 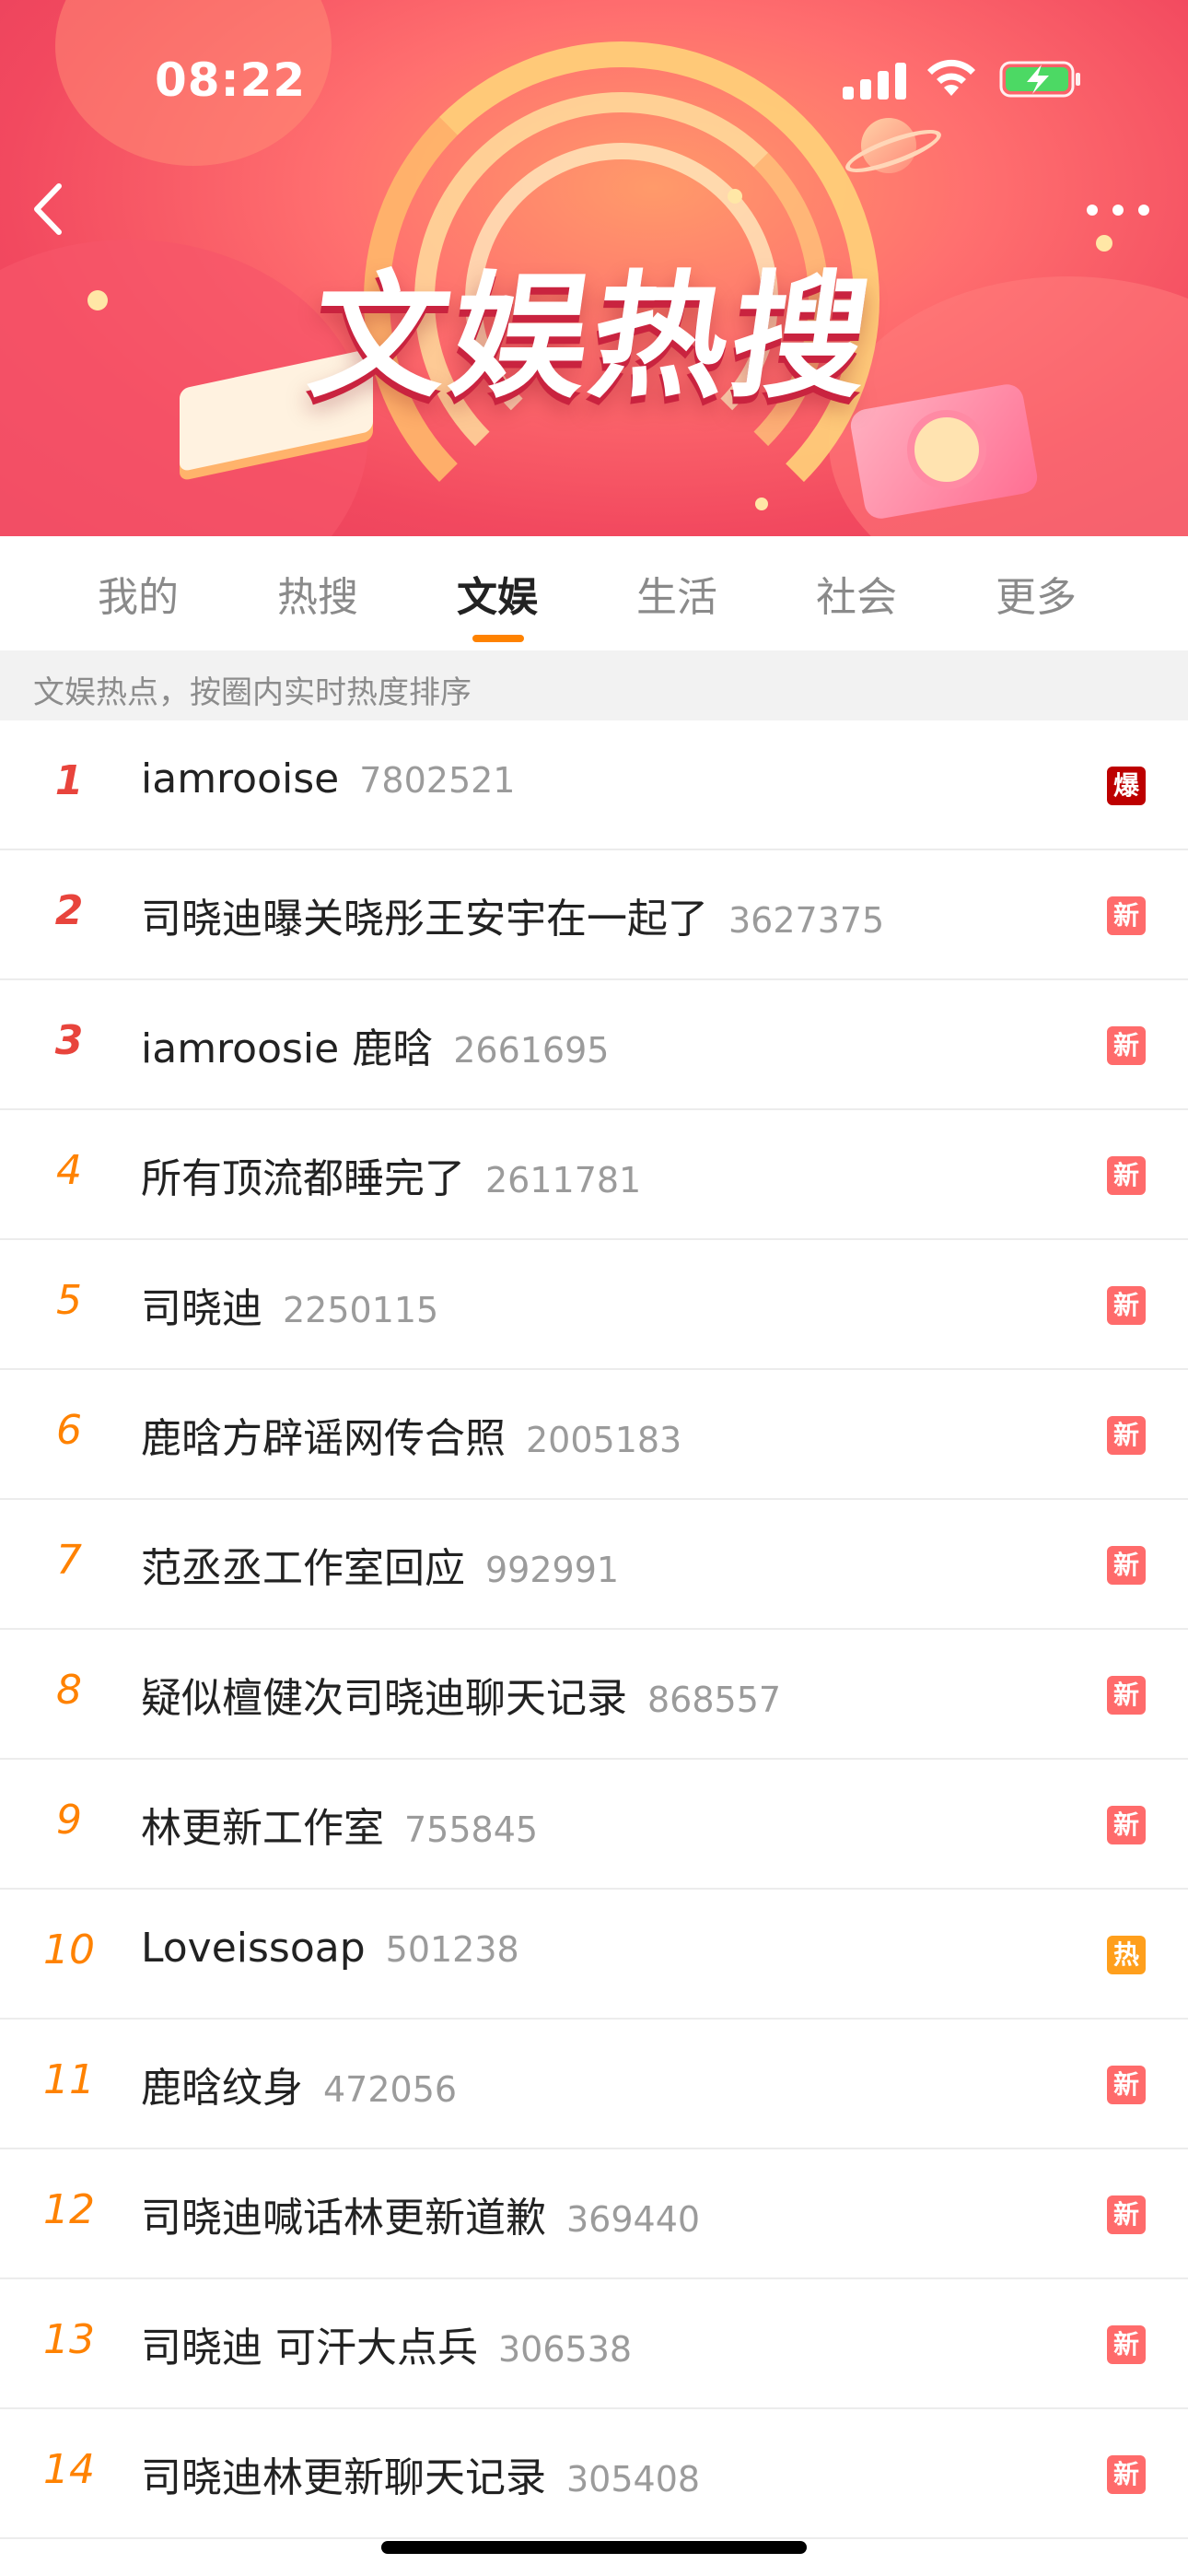 What do you see at coordinates (69, 1949) in the screenshot?
I see `rank-number: 10` at bounding box center [69, 1949].